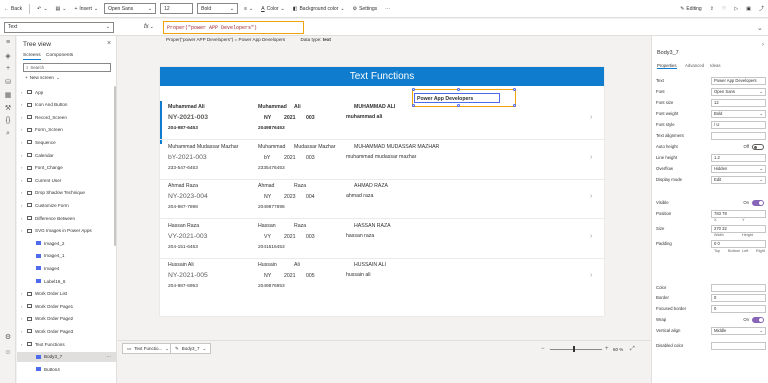 This screenshot has width=768, height=383. What do you see at coordinates (67, 231) in the screenshot?
I see `tree-item: › SVG Images in Power Apps` at bounding box center [67, 231].